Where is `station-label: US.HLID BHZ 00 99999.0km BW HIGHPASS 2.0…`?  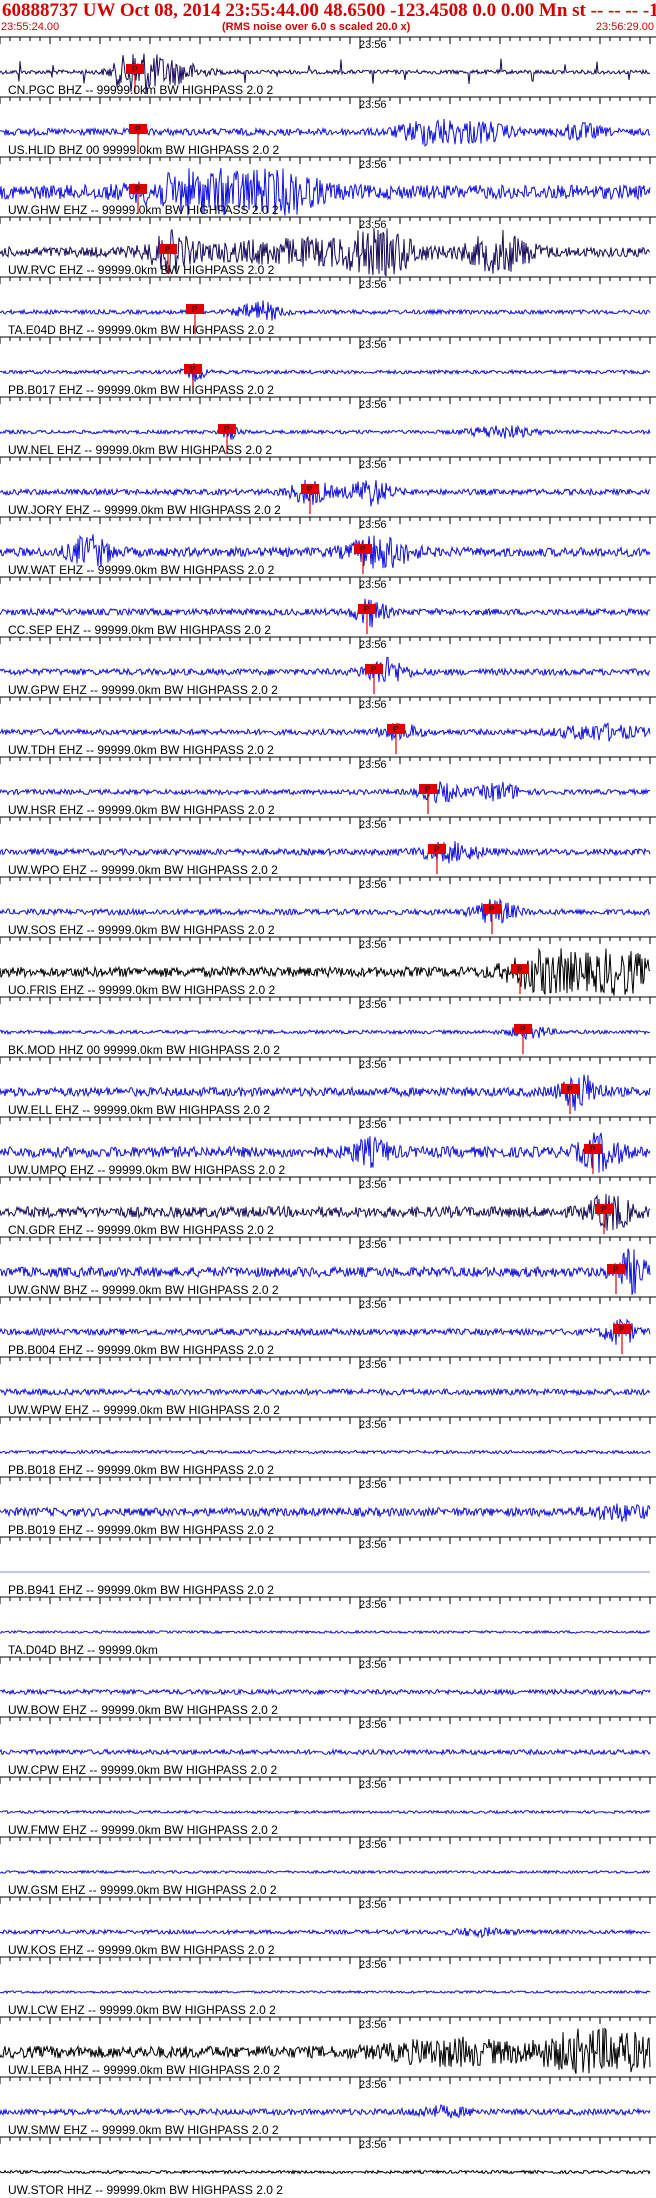 station-label: US.HLID BHZ 00 99999.0km BW HIGHPASS 2.0… is located at coordinates (144, 150).